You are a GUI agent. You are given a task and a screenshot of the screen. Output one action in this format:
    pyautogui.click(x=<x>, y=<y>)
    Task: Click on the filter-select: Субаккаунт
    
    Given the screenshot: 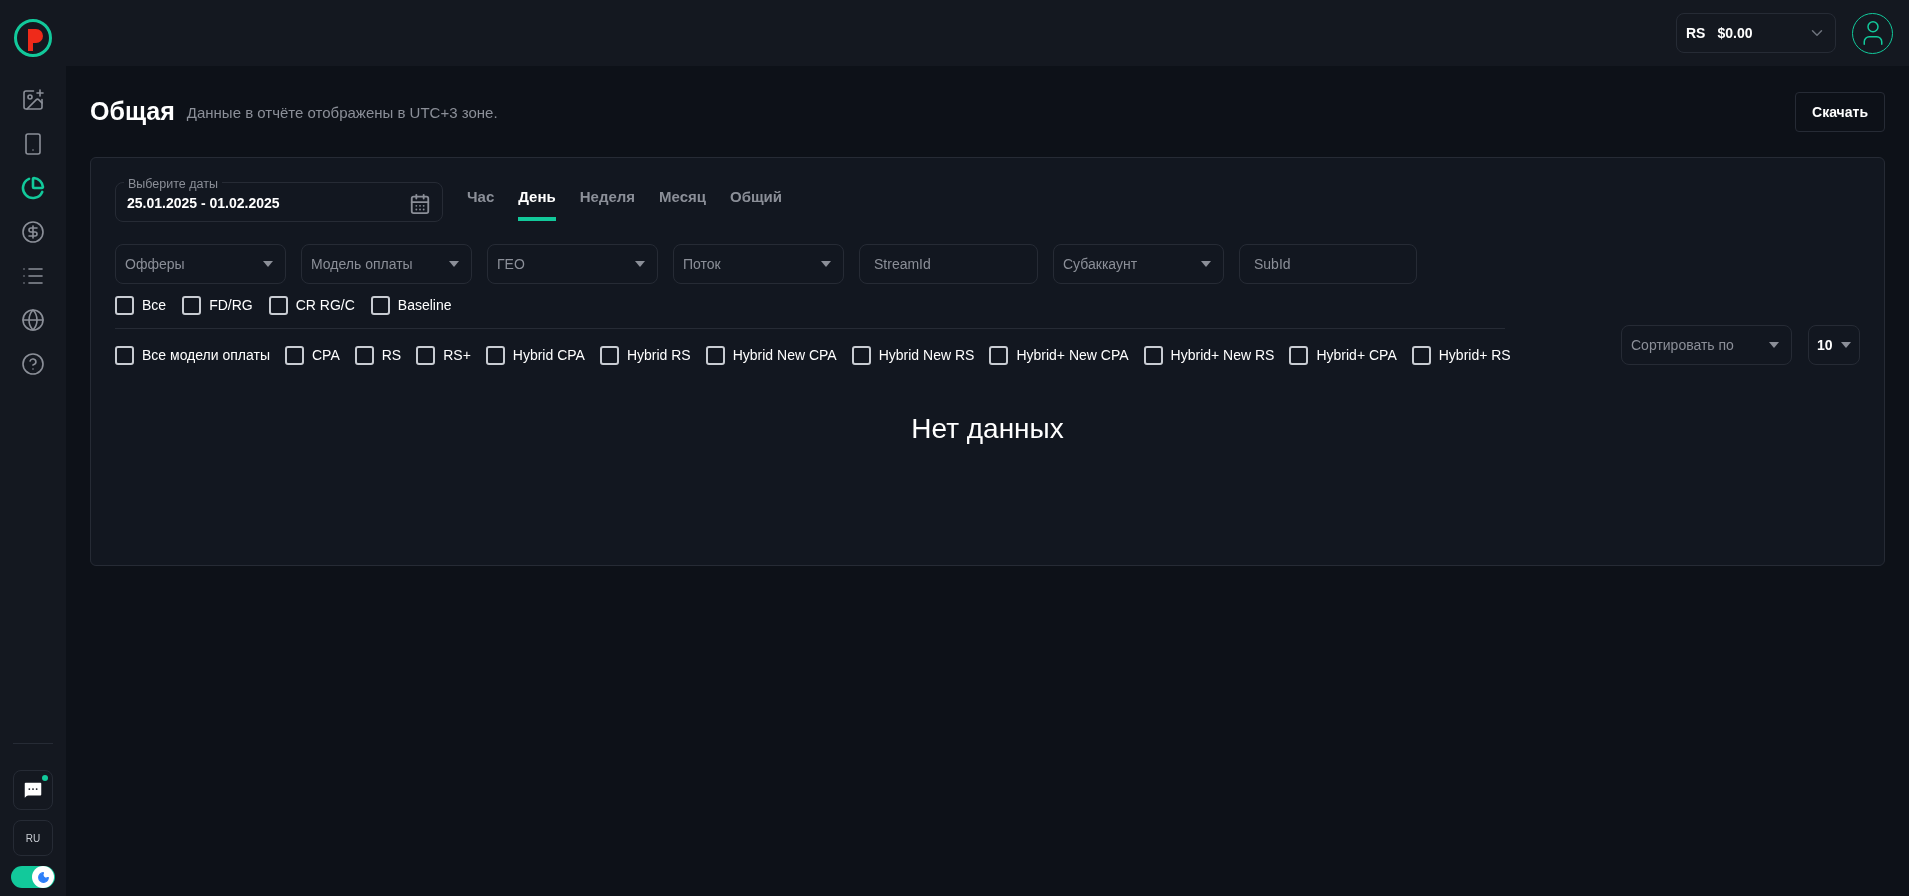 What is the action you would take?
    pyautogui.click(x=1138, y=264)
    